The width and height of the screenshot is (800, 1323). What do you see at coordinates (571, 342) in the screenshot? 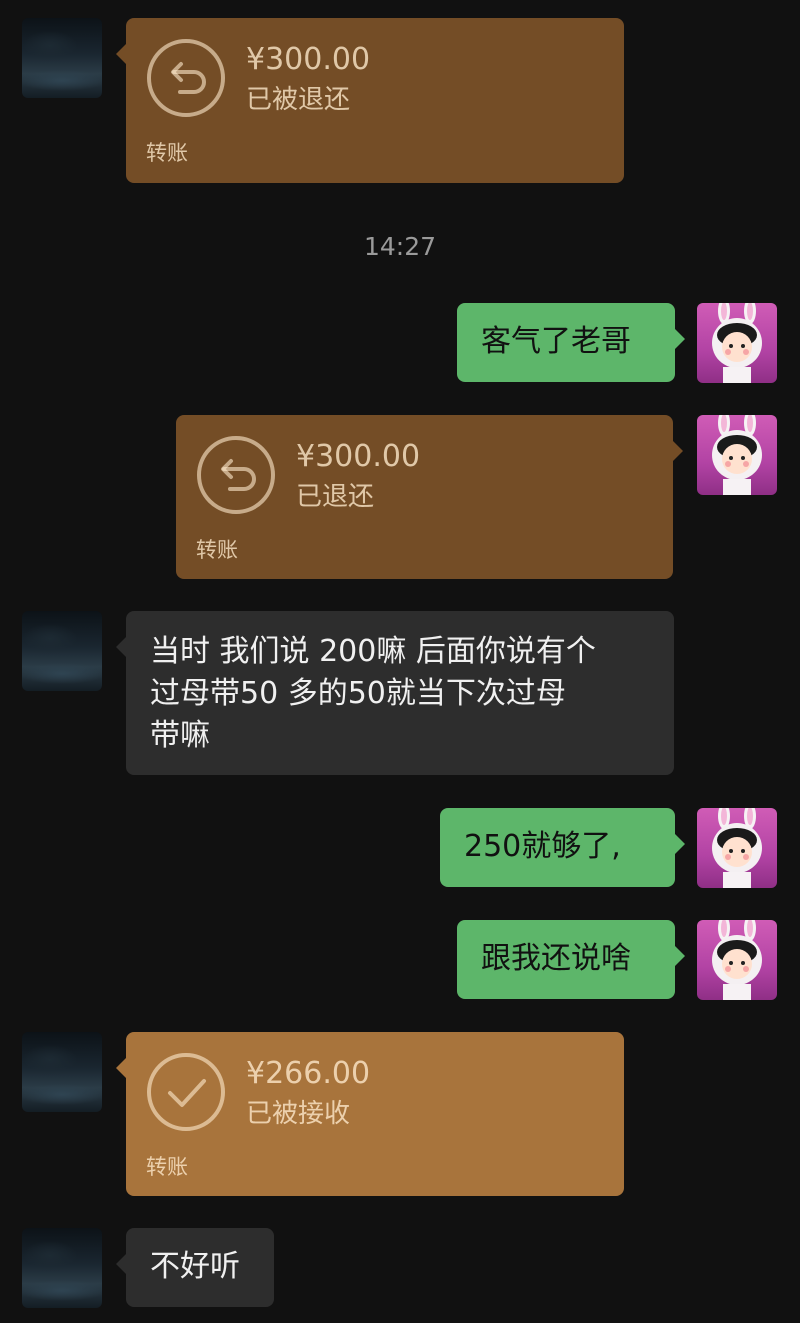
I see `message-bubble-self: 客气了老哥` at bounding box center [571, 342].